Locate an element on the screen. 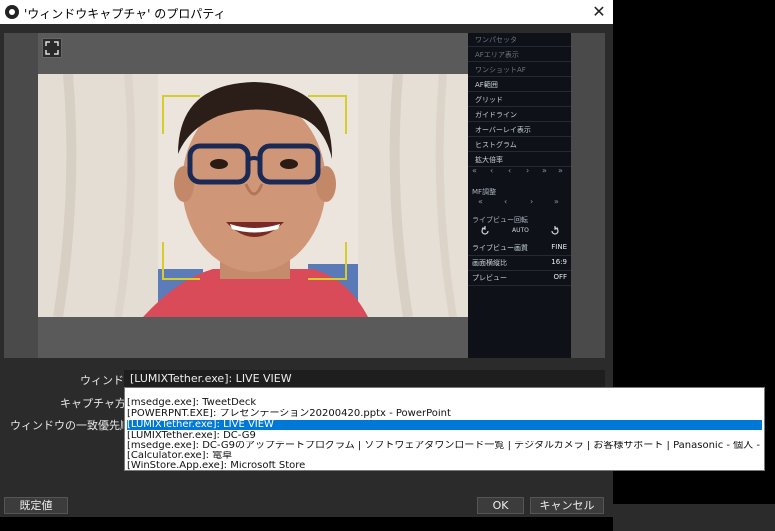 The width and height of the screenshot is (775, 531). fullscreen-icon is located at coordinates (52, 48).